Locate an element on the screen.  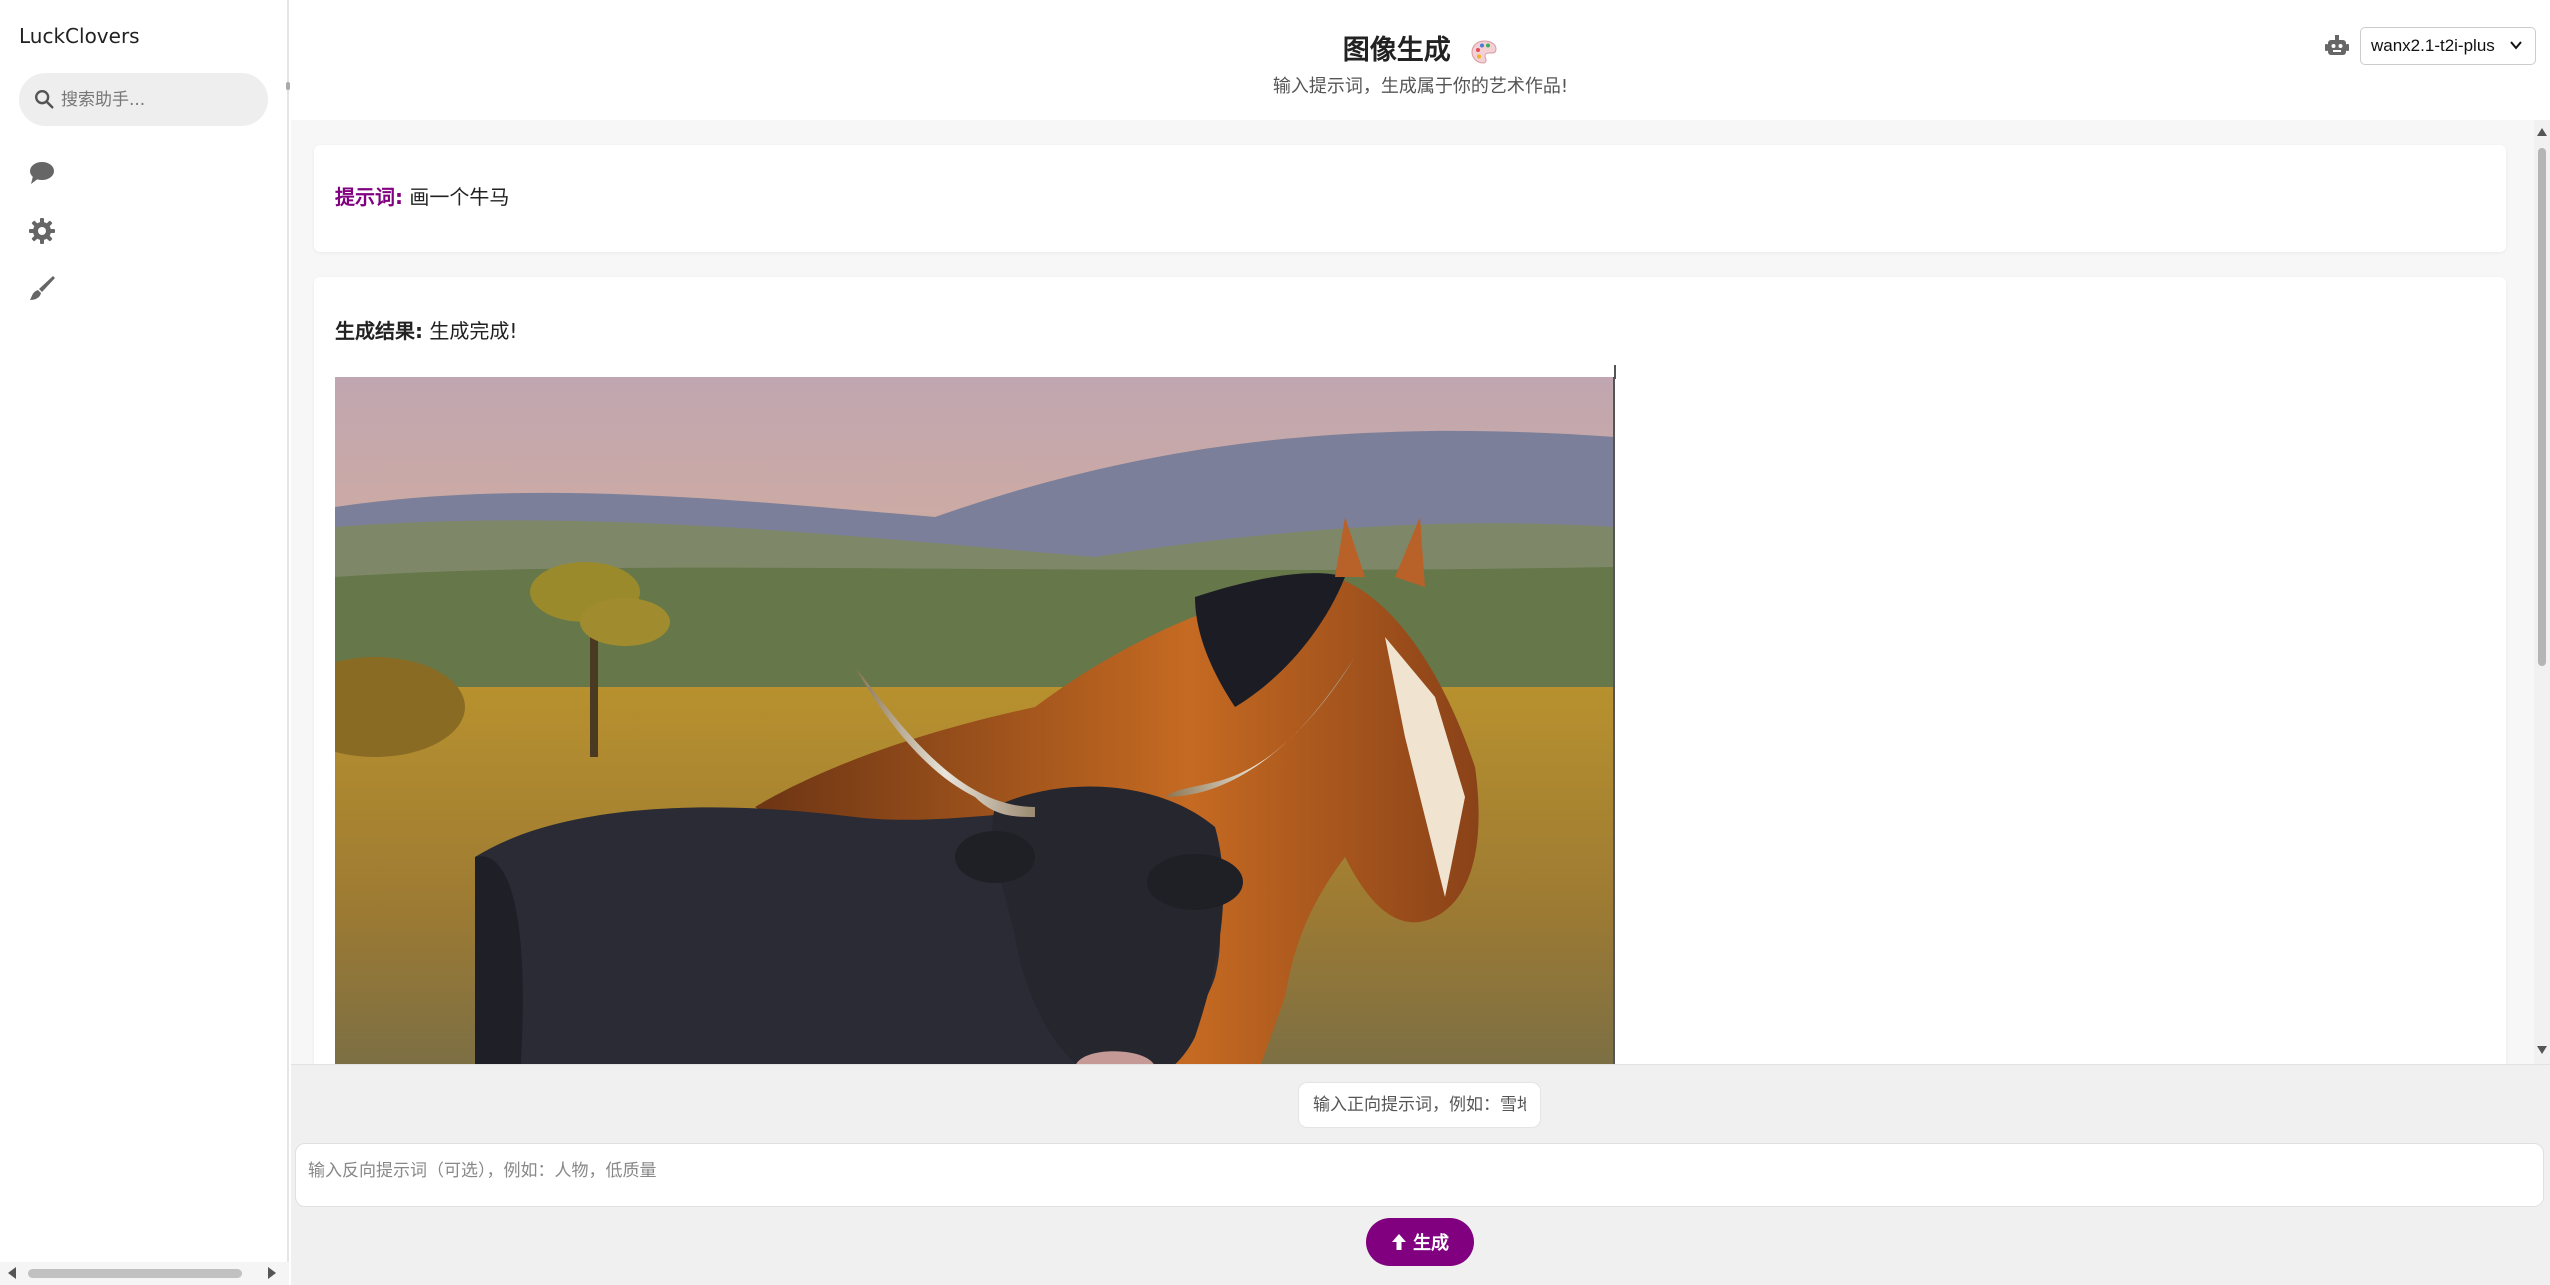
settings-nav-button is located at coordinates (42, 231).